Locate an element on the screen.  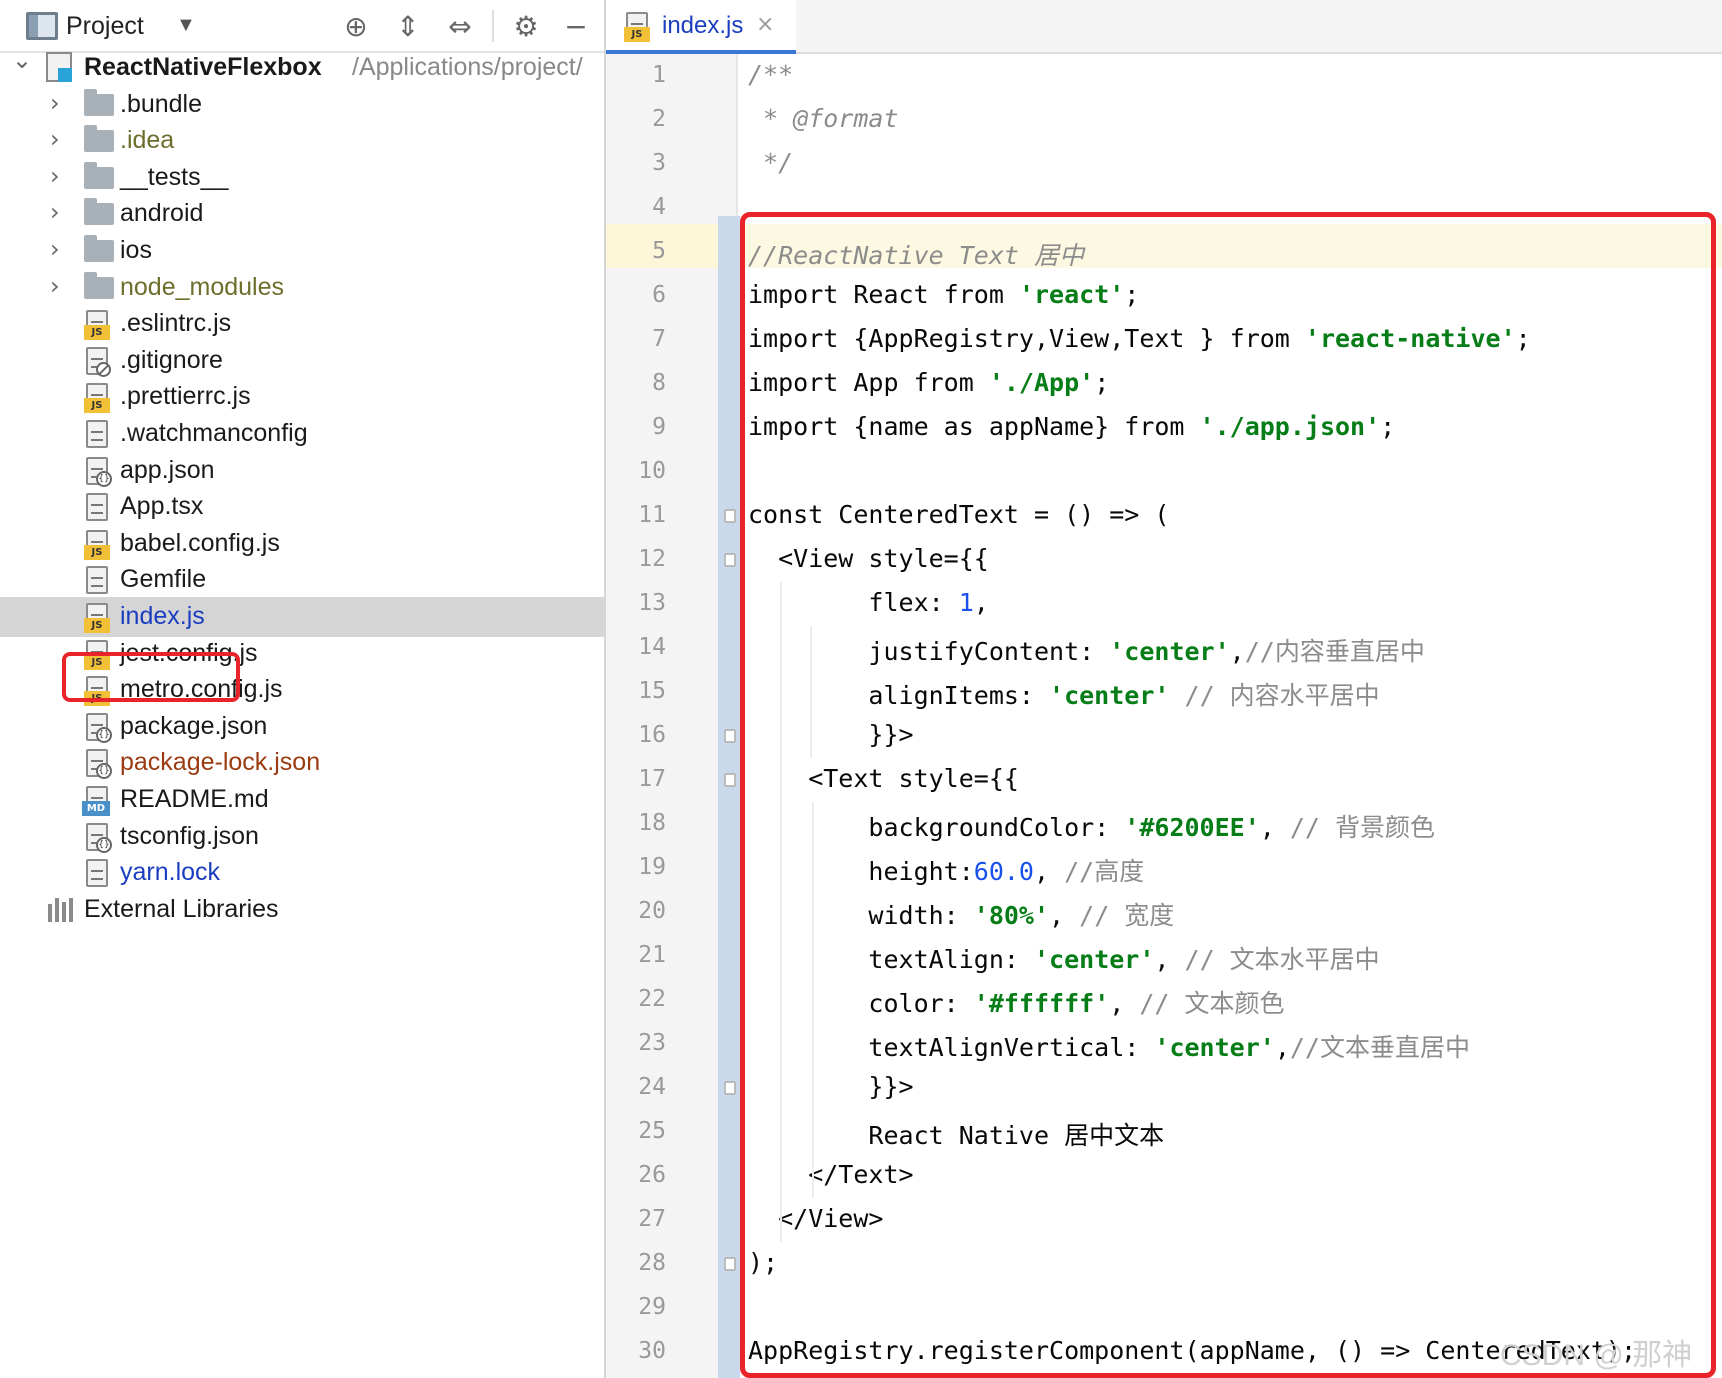
code-line: React Native 居中文本 is located at coordinates (956, 1134).